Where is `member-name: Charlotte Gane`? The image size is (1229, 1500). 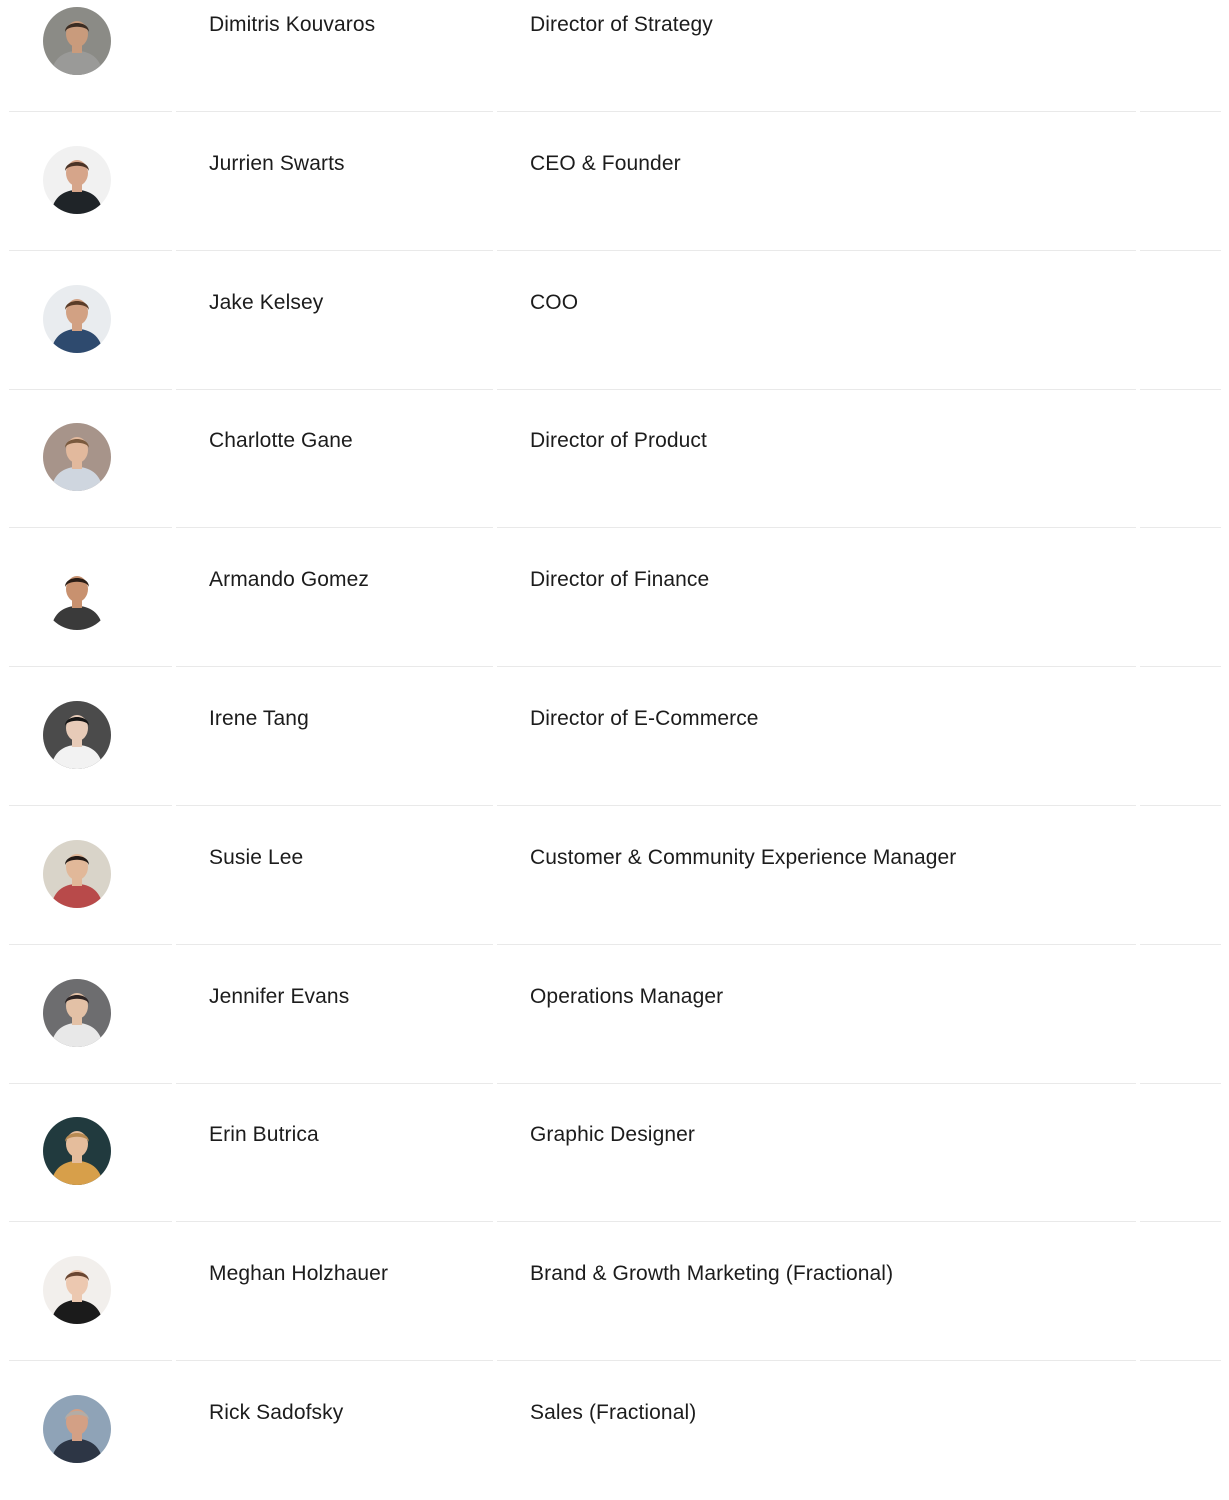 member-name: Charlotte Gane is located at coordinates (281, 440).